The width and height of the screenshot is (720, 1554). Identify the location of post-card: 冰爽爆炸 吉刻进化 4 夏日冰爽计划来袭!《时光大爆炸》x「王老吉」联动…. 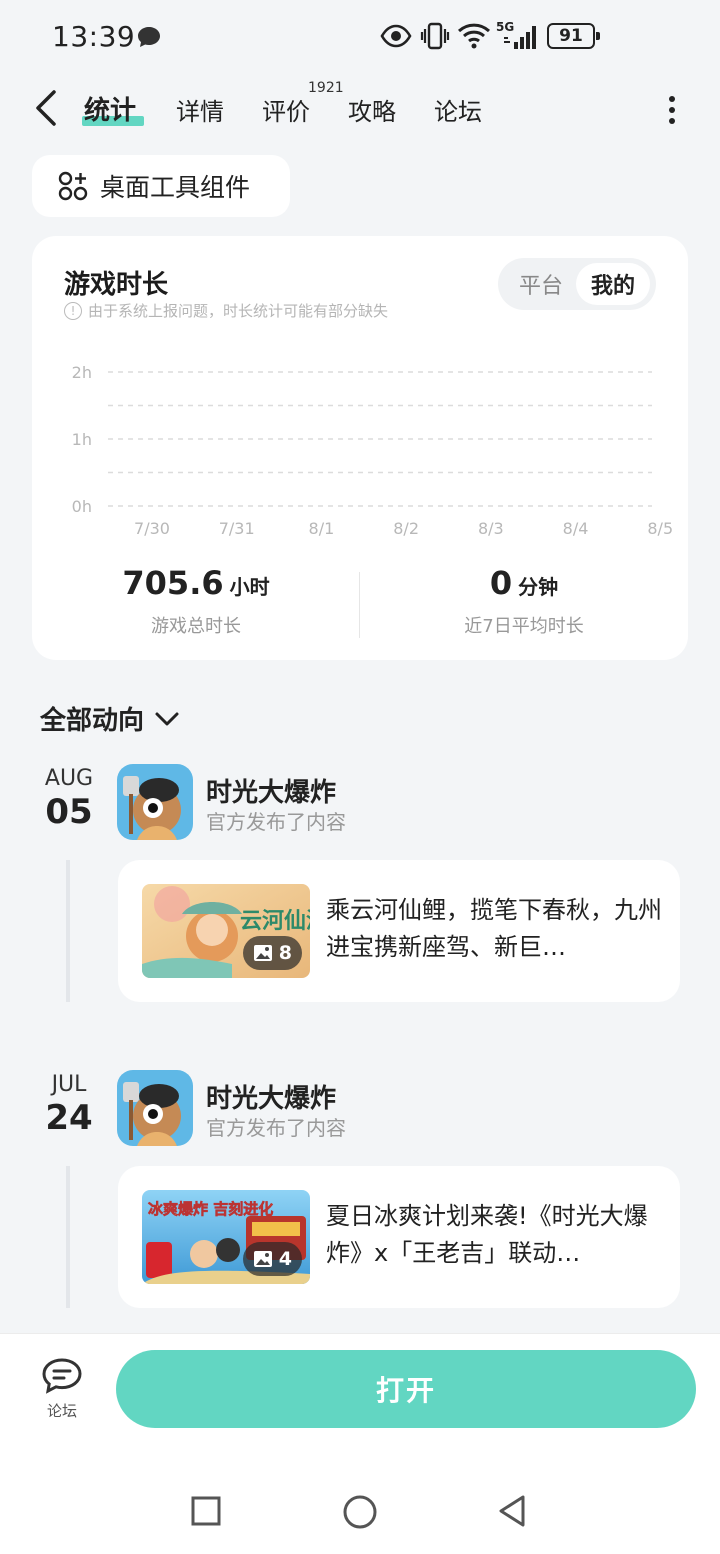
(399, 1237).